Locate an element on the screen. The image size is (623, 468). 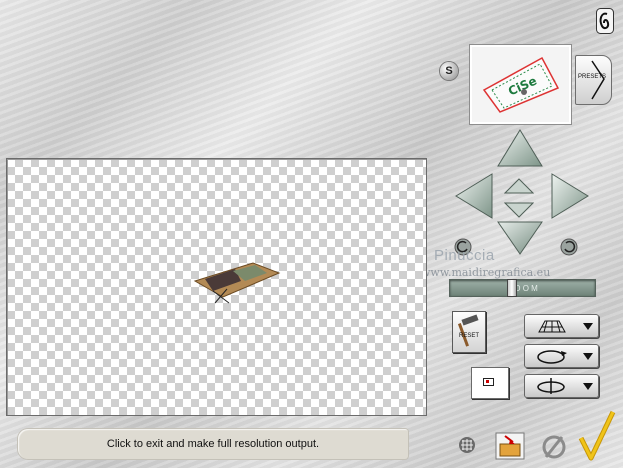
presets-button: PRESETS is located at coordinates (593, 80).